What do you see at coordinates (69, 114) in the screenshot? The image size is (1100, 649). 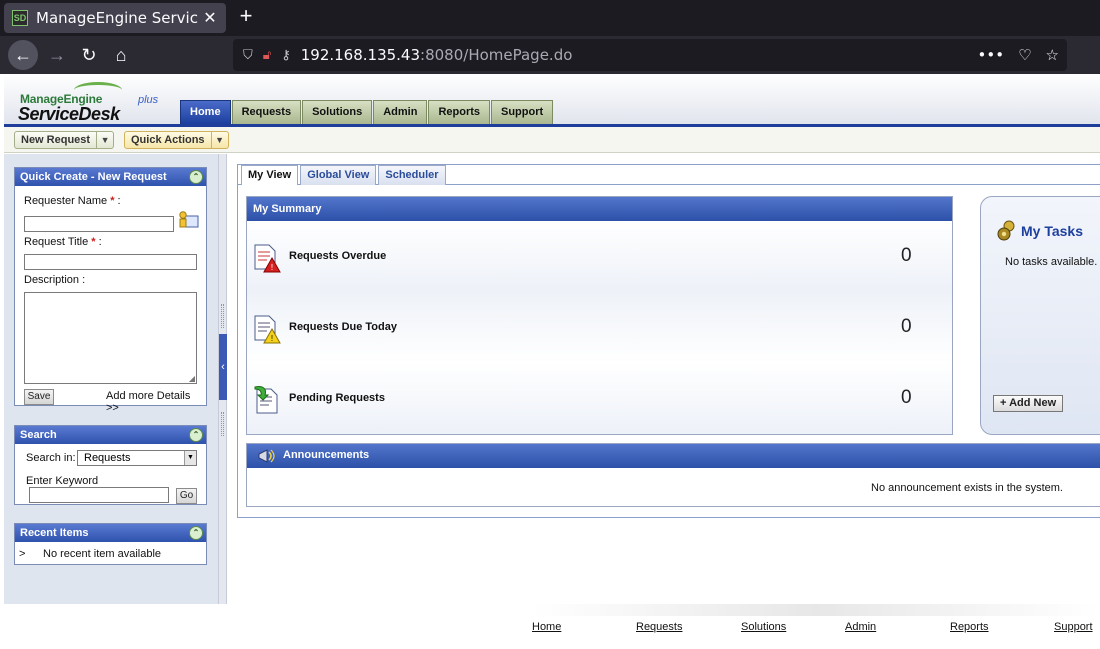 I see `logo-brand-main: ServiceDesk` at bounding box center [69, 114].